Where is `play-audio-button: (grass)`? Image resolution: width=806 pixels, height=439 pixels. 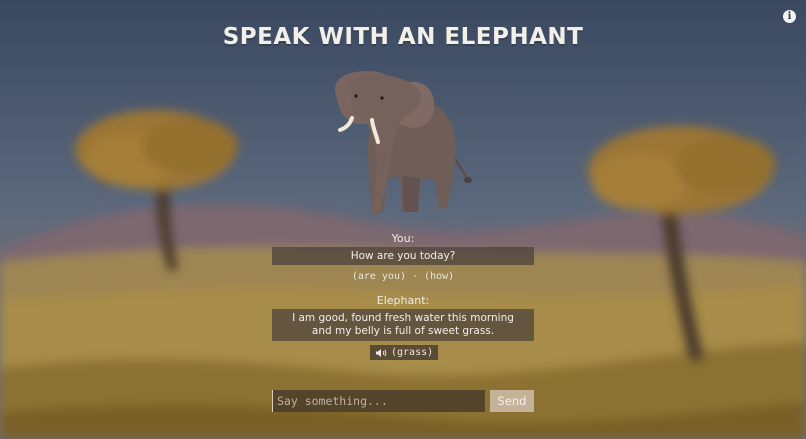 play-audio-button: (grass) is located at coordinates (404, 352).